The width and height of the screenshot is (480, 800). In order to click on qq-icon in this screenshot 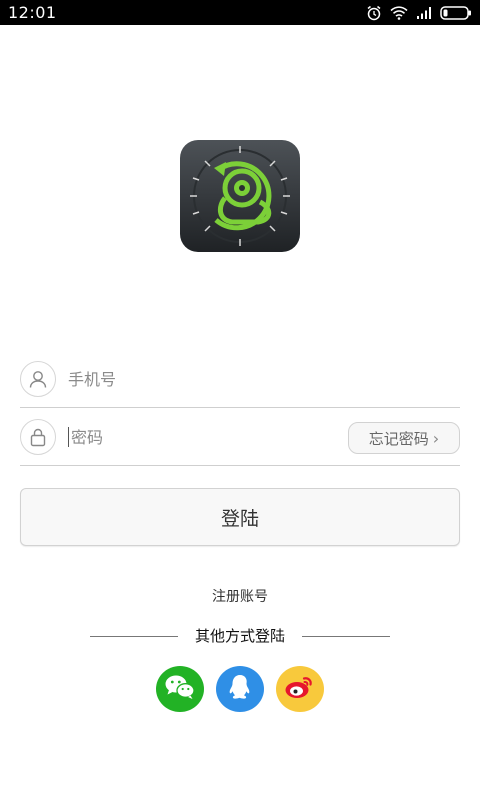, I will do `click(240, 689)`.